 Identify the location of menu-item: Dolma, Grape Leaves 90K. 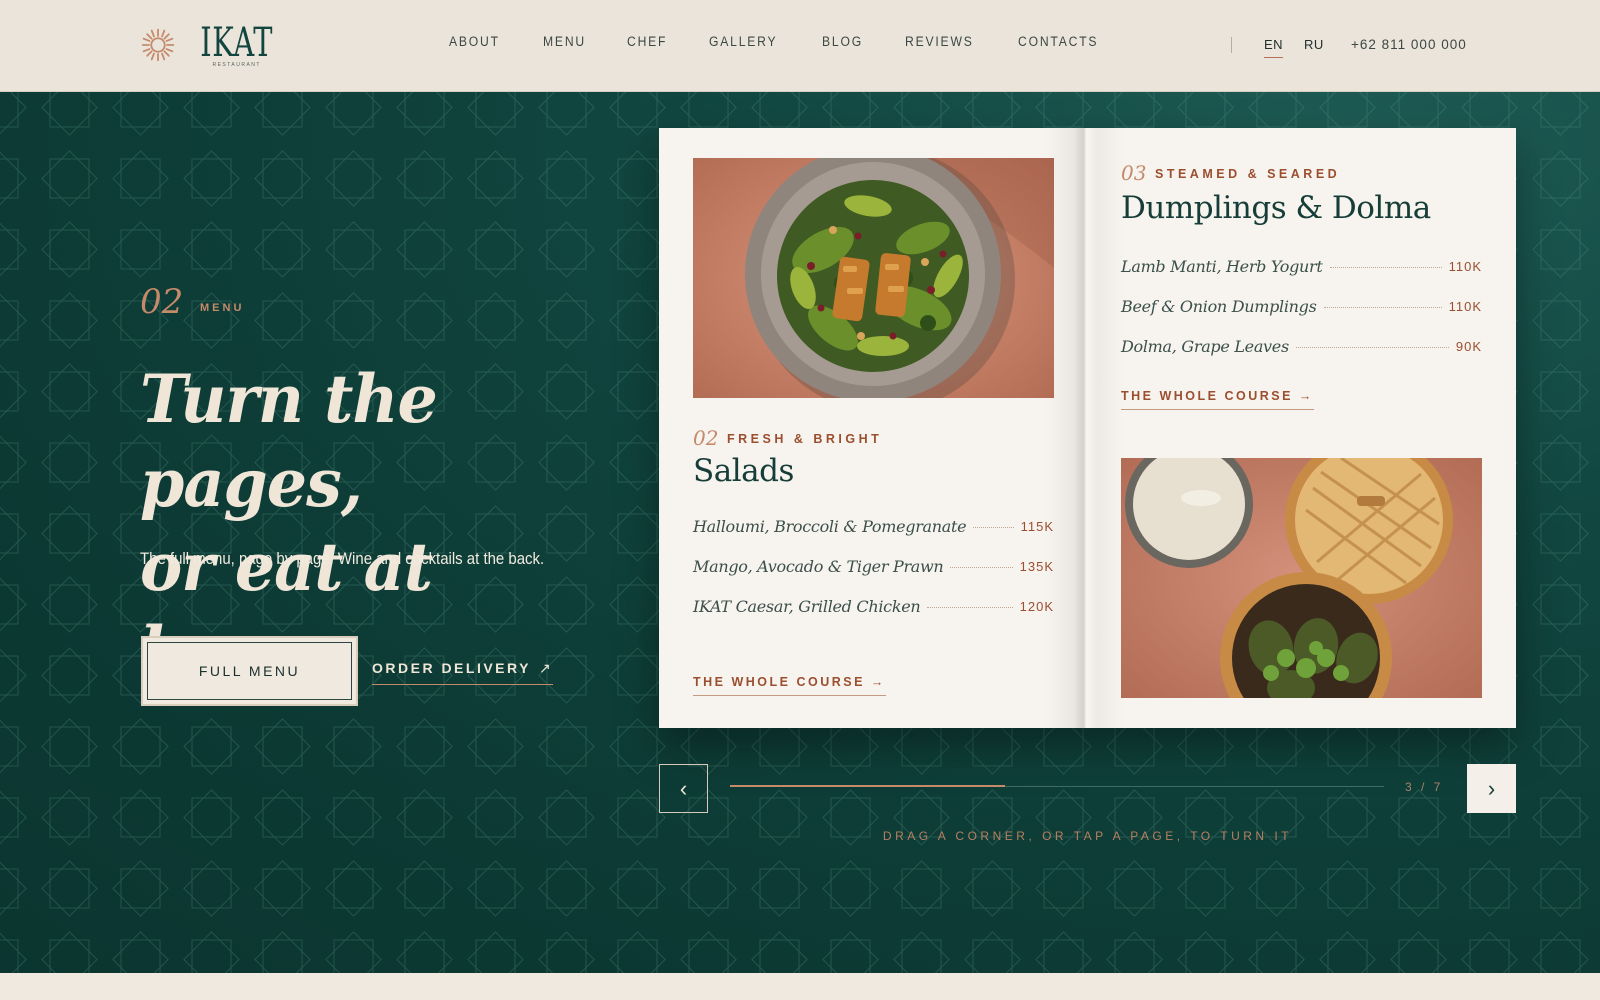
(1301, 346).